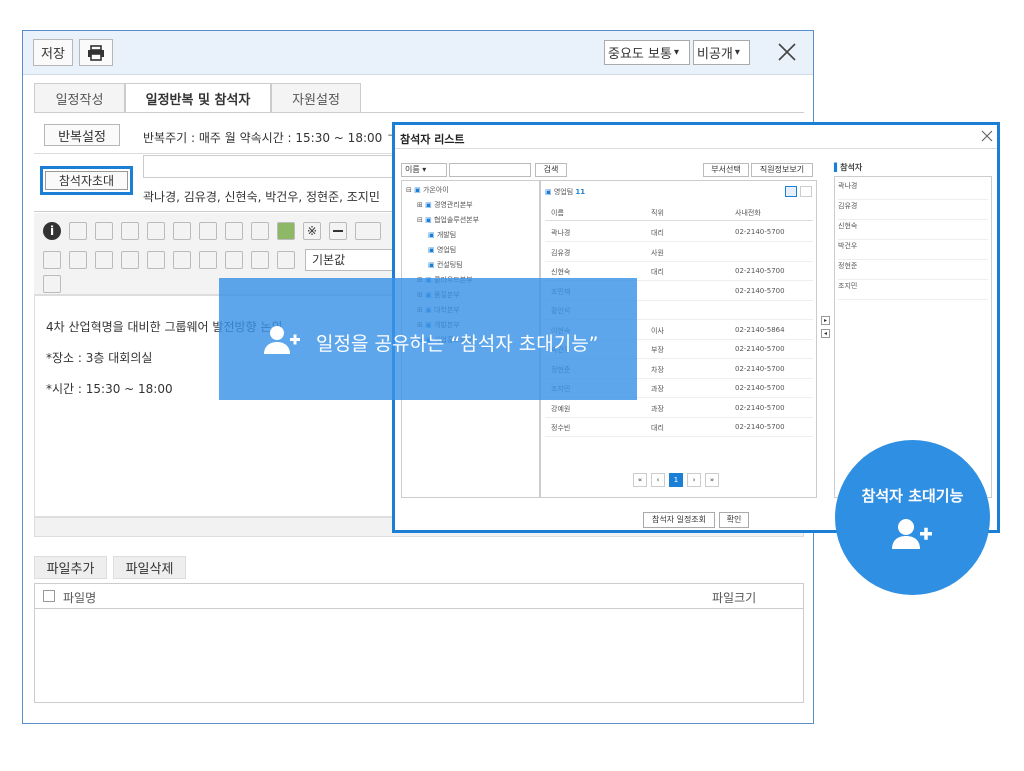  I want to click on participant-schedule-button: 참석자 일정조회, so click(679, 520).